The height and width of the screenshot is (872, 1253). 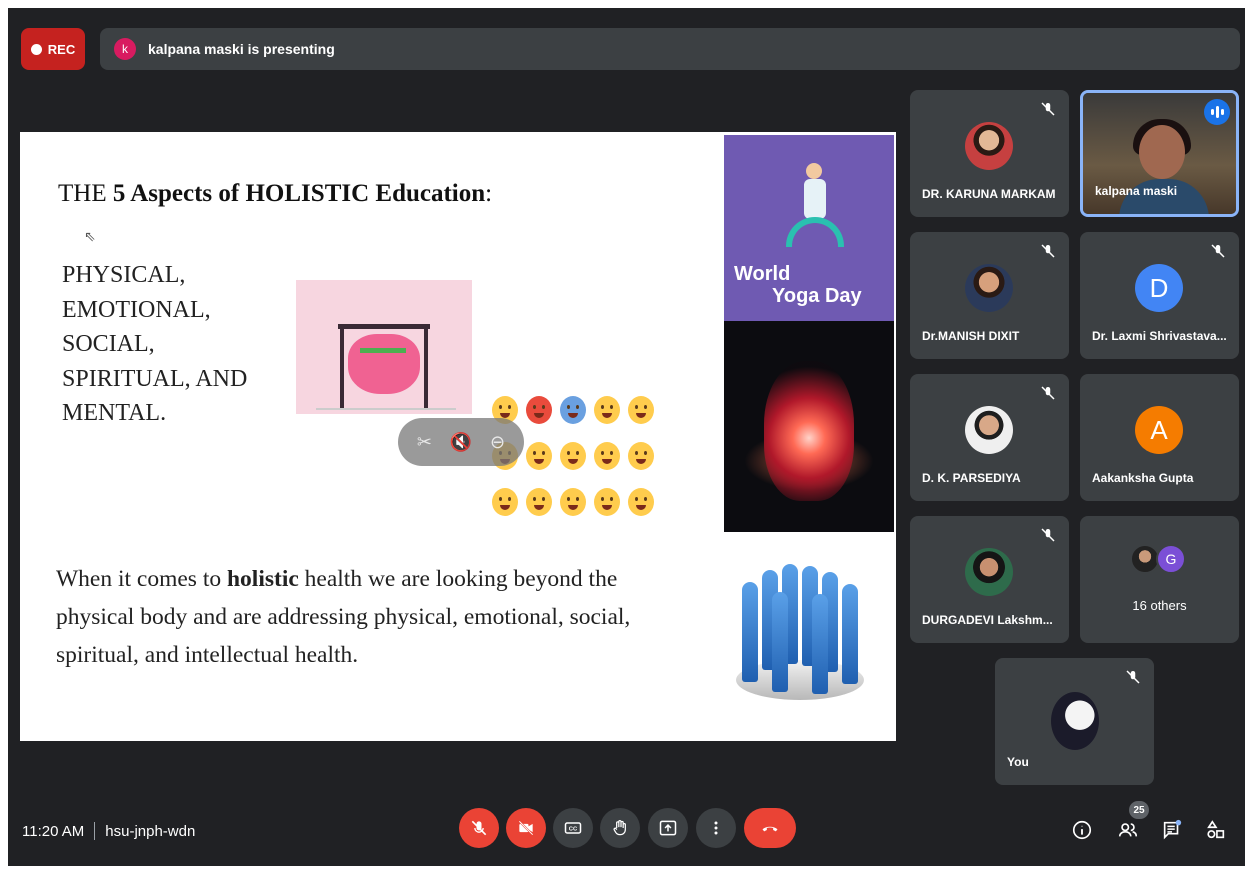 I want to click on participant-tile: A Aakanksha Gupta, so click(x=1159, y=437).